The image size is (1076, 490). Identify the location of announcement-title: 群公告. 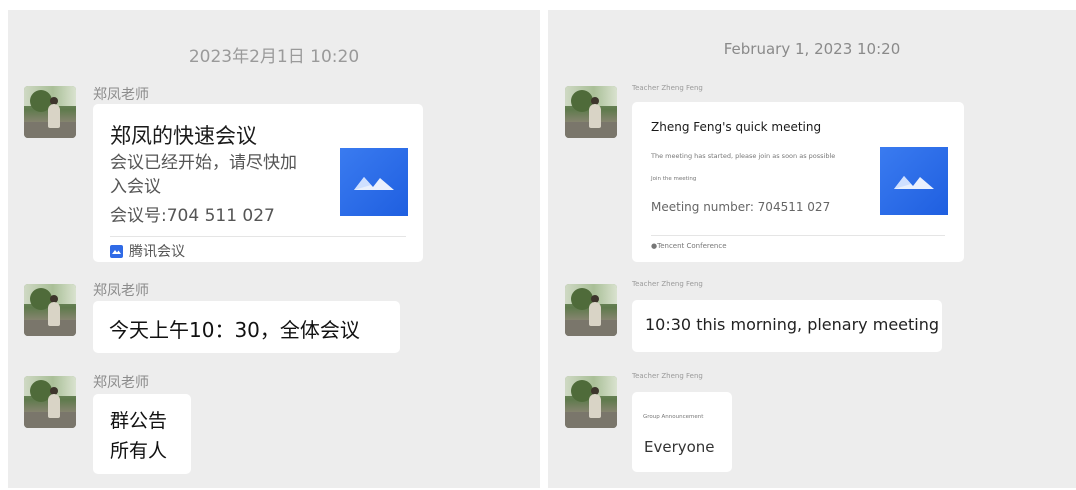
(139, 421).